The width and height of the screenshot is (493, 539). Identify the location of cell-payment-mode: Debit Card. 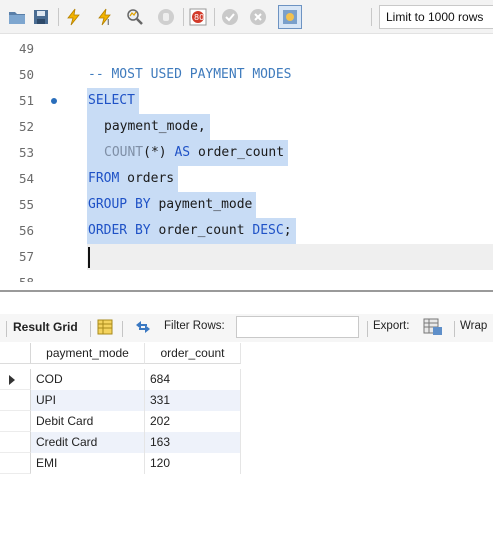
(88, 421).